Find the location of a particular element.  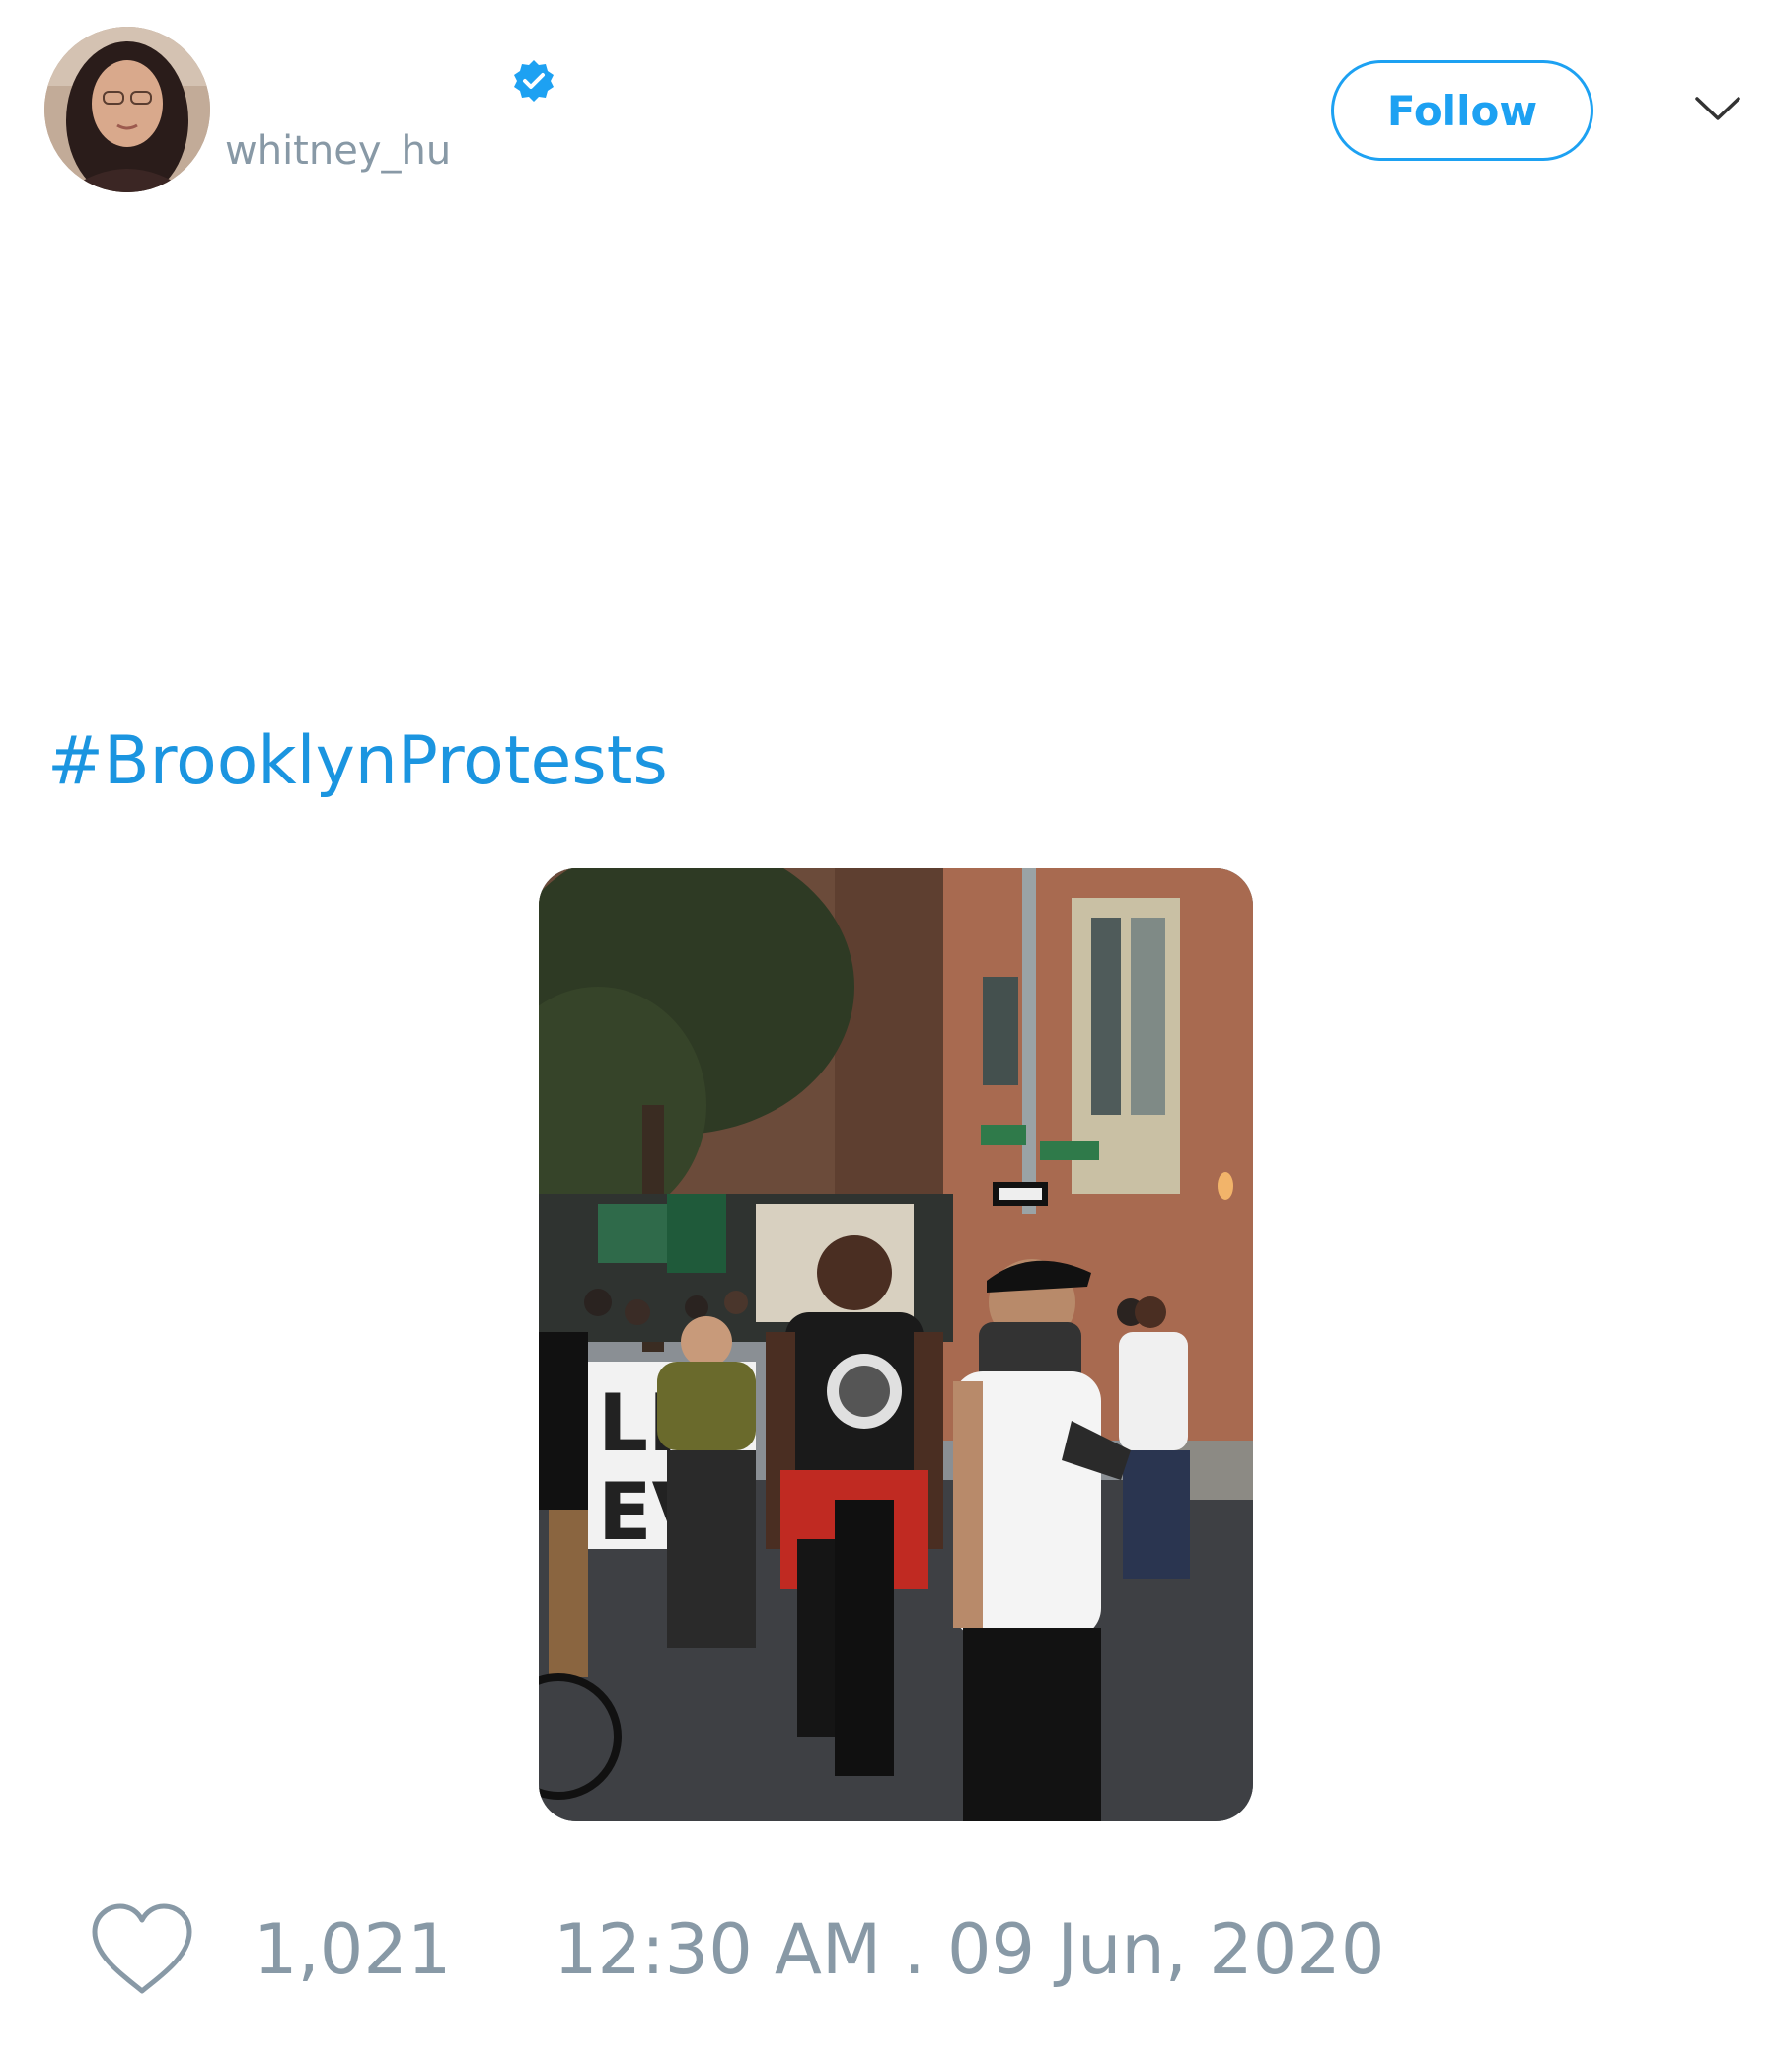

tweet-timestamp: 12:30 AM . 09 Jun, 2020 is located at coordinates (969, 1950).